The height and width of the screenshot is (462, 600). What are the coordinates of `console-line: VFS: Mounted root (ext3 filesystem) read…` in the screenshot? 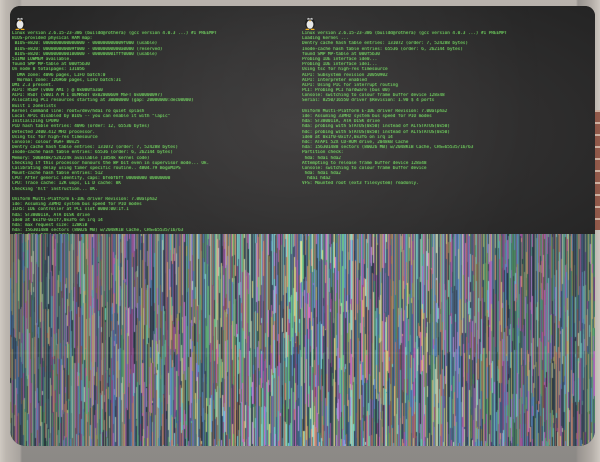 It's located at (360, 184).